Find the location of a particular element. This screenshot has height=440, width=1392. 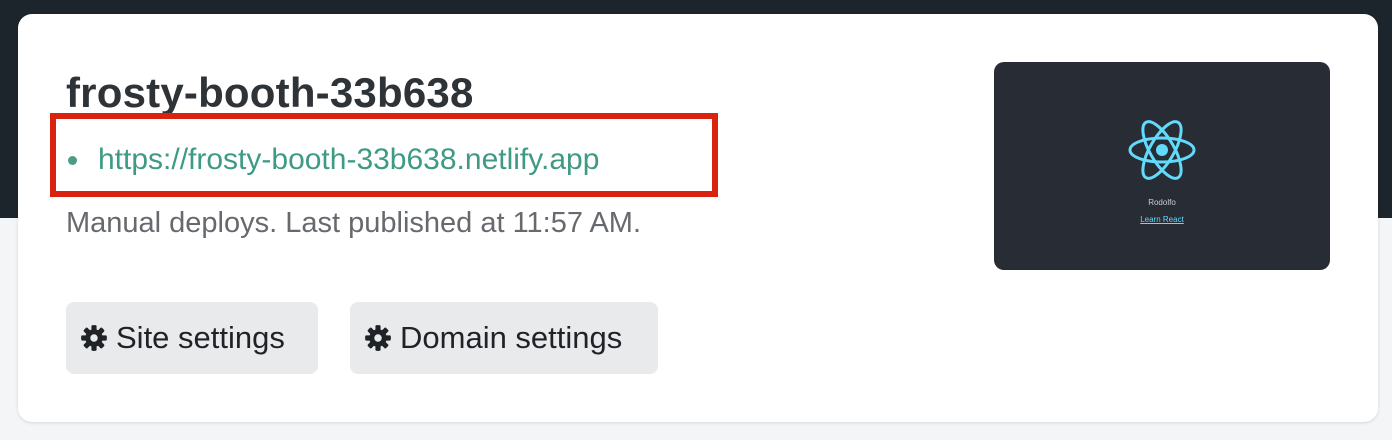

site-url-link: https://frosty-booth-33b638.netlify.app is located at coordinates (348, 160).